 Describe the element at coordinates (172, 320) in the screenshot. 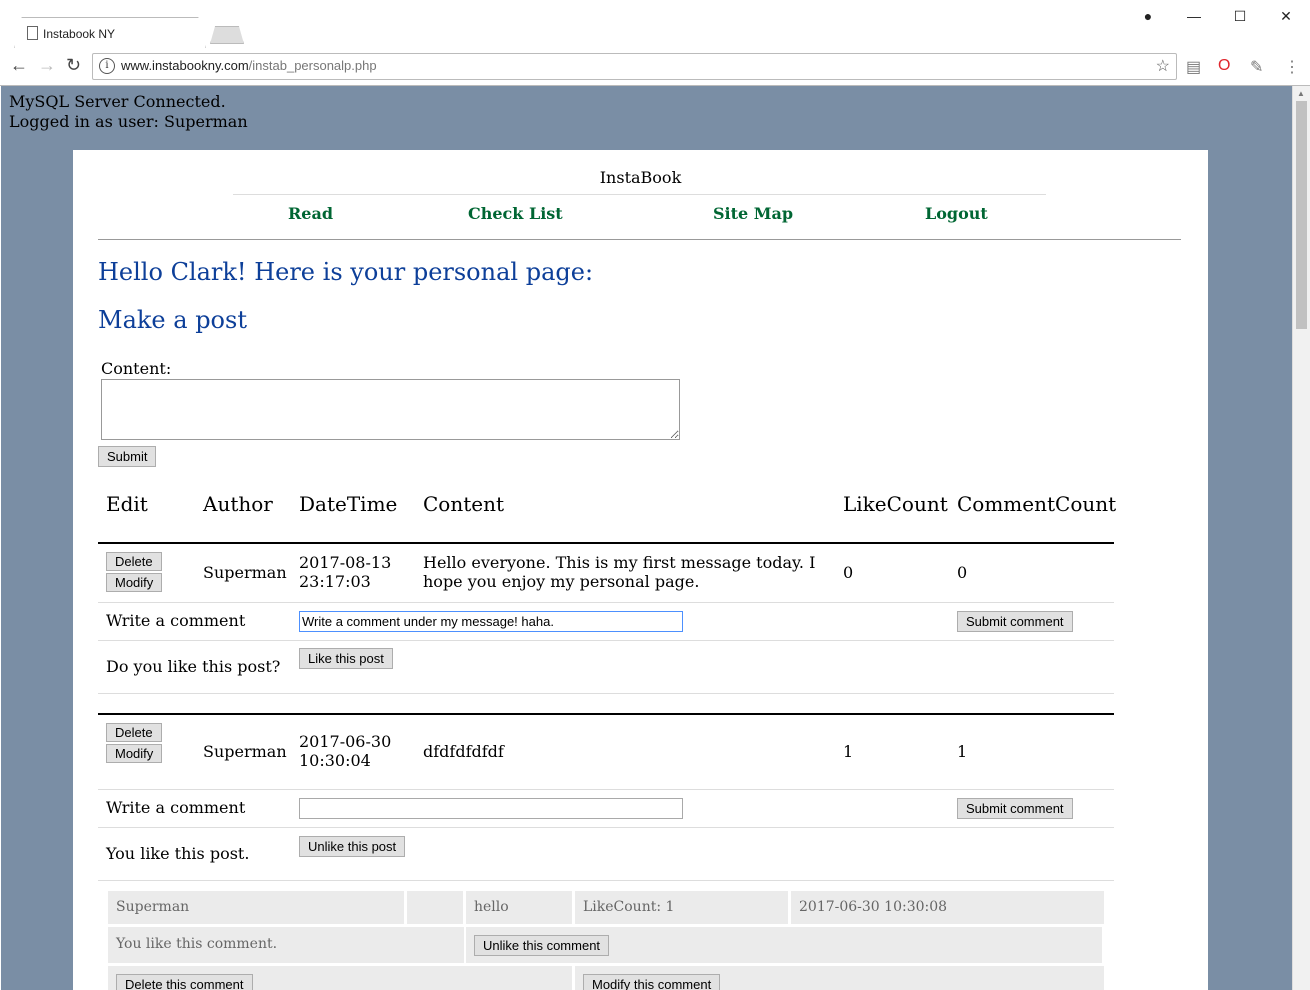

I see `make-post-heading: Make a post` at that location.